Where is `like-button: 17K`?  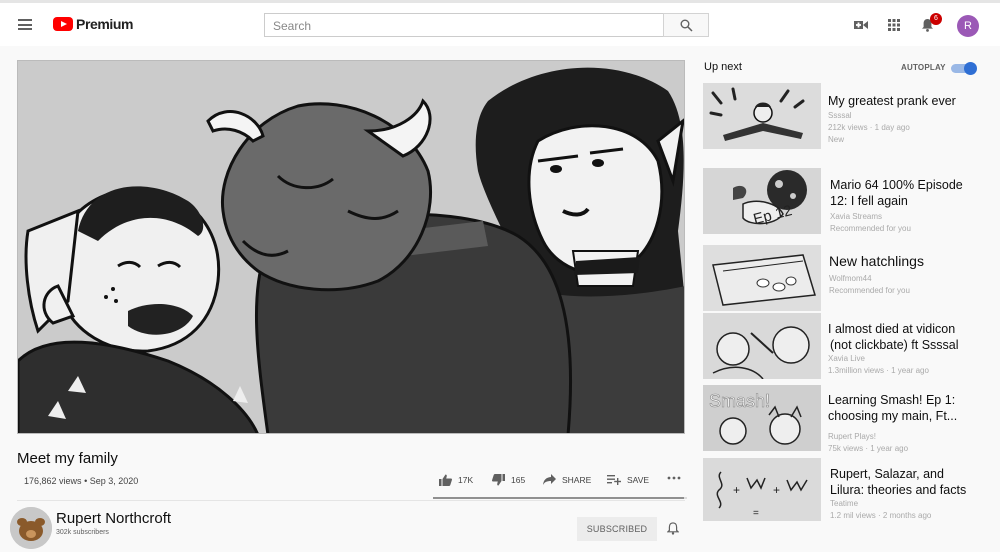
like-button: 17K is located at coordinates (456, 480).